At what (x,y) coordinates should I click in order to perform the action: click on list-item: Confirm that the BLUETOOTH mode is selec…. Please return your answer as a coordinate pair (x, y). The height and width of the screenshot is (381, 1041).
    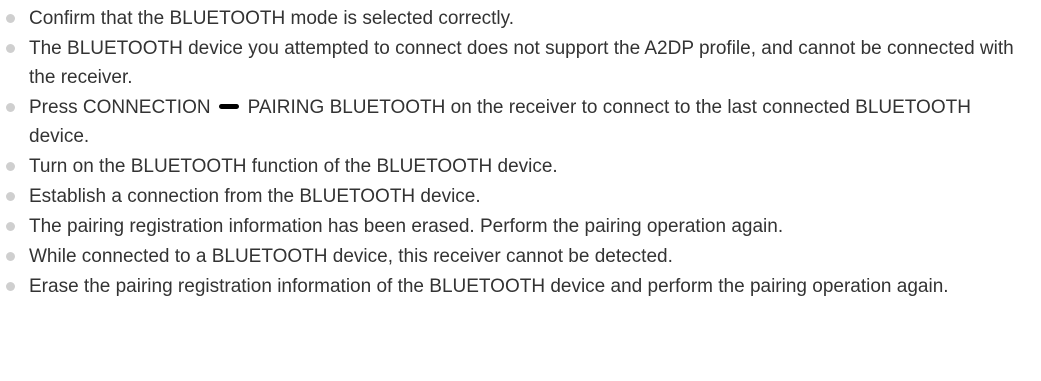
    Looking at the image, I should click on (520, 18).